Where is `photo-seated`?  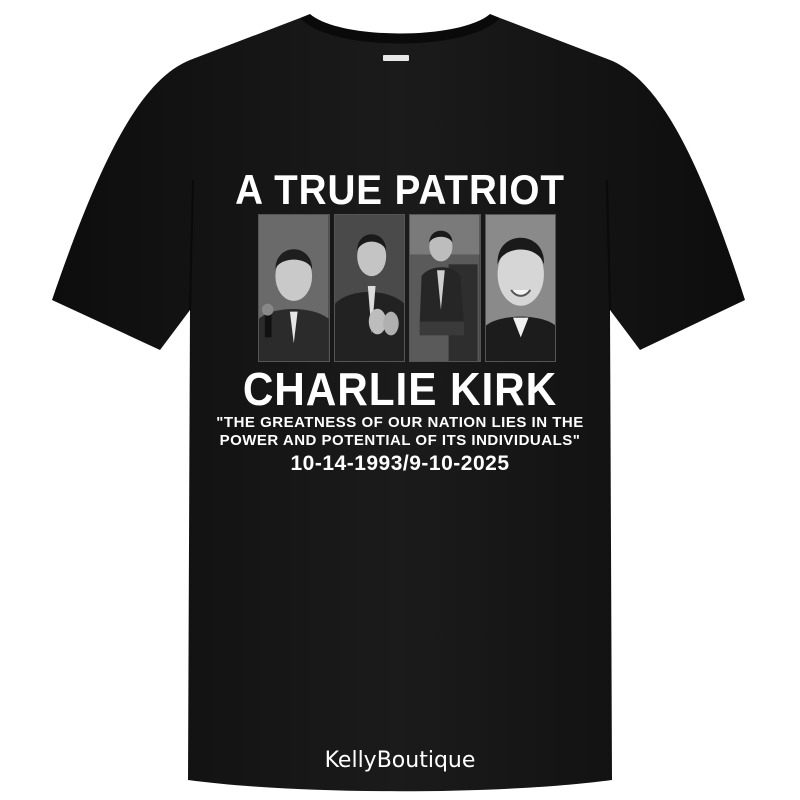
photo-seated is located at coordinates (445, 288).